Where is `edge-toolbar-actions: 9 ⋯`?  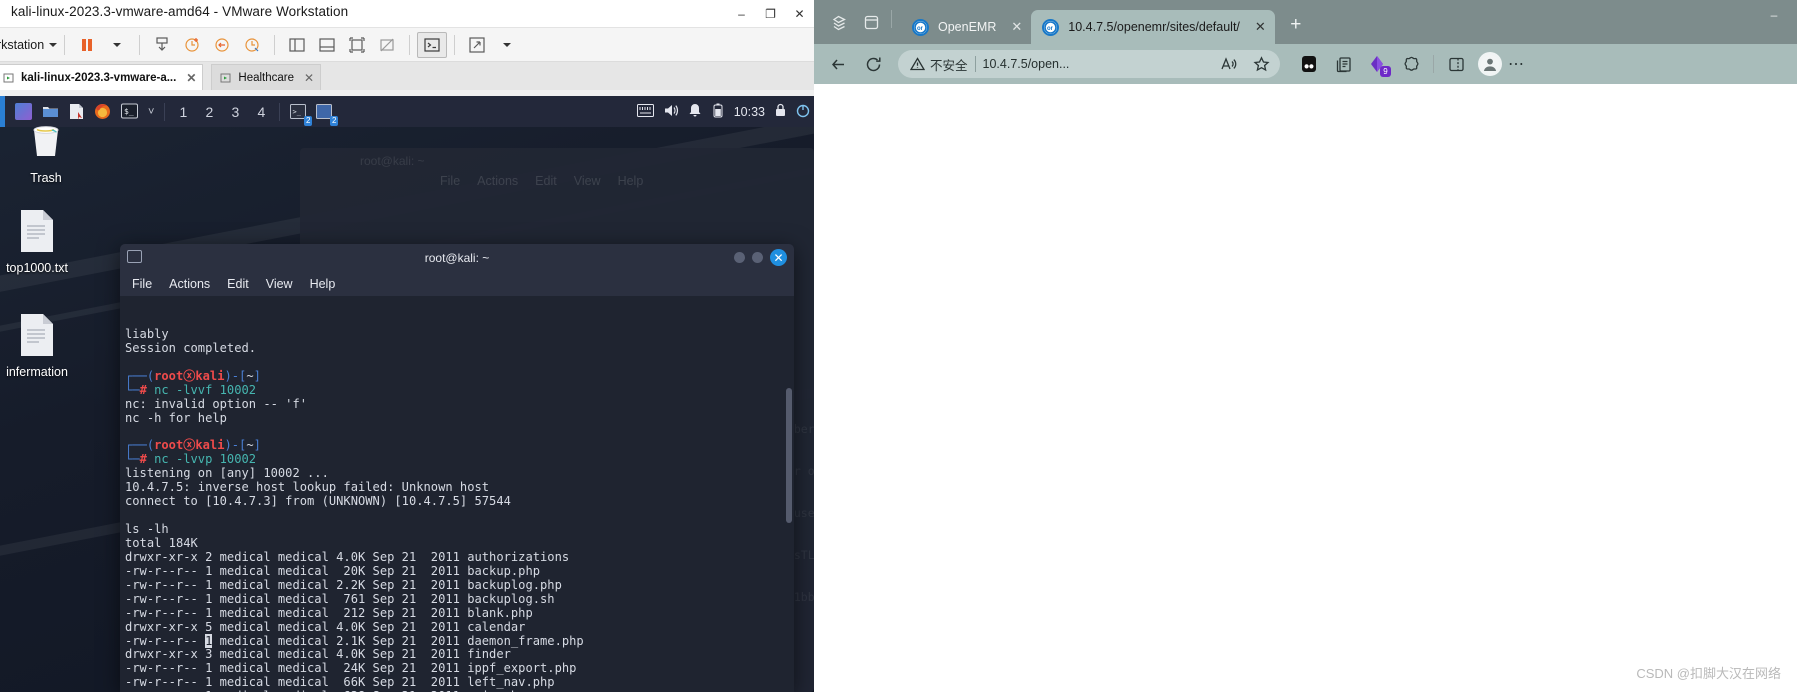 edge-toolbar-actions: 9 ⋯ is located at coordinates (1408, 64).